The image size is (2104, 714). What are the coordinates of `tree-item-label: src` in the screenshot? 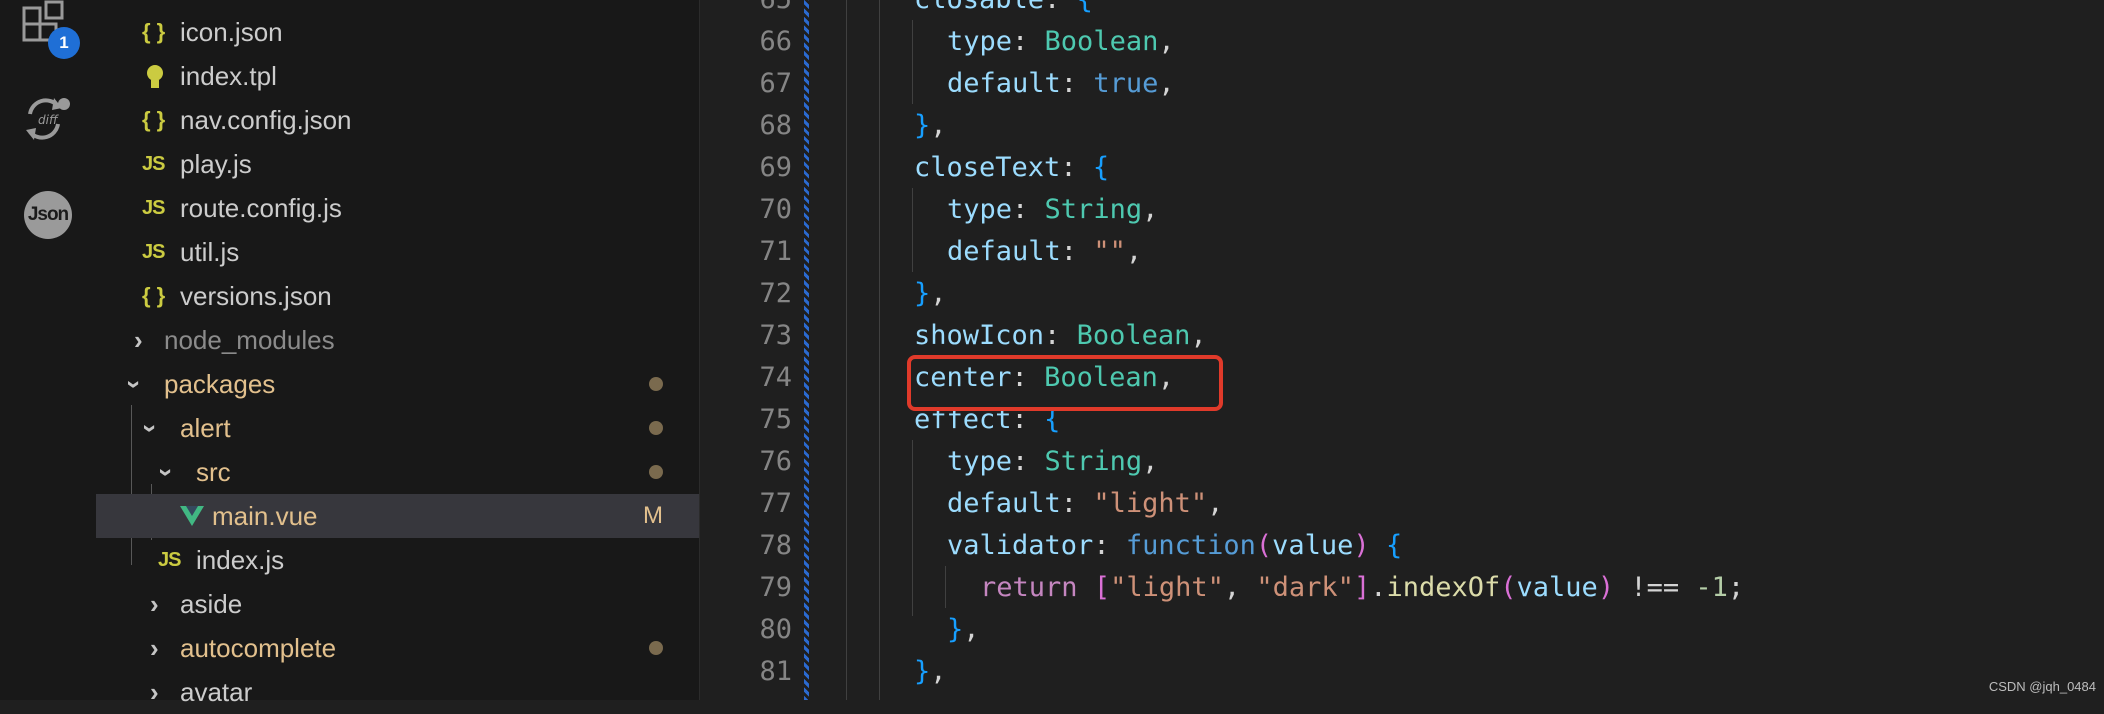 It's located at (213, 471).